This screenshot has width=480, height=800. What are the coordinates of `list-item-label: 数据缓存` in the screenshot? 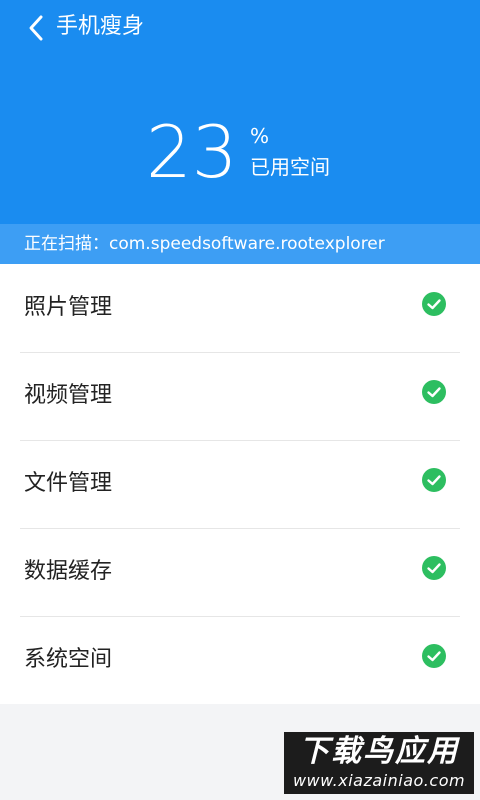 It's located at (68, 571).